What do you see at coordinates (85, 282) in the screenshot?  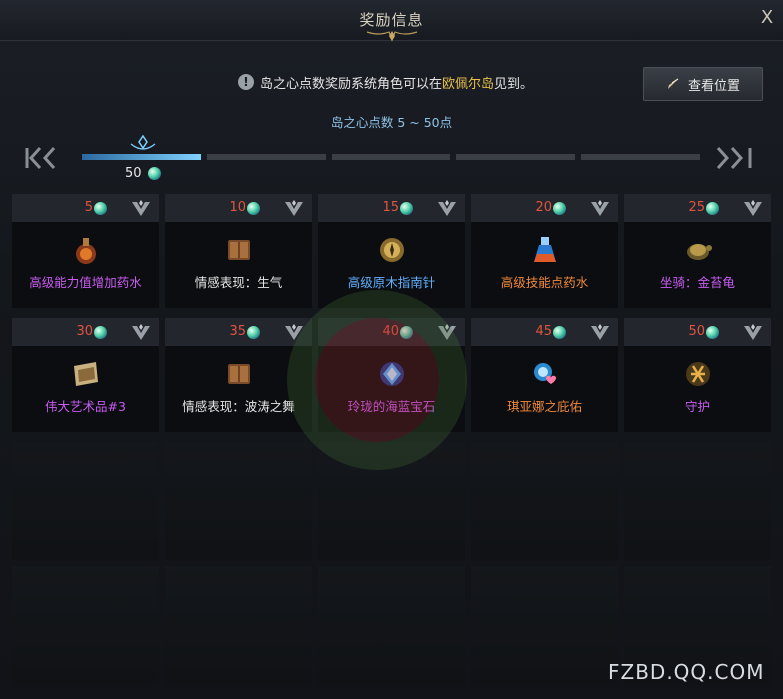 I see `reward-name: 高级能力值增加药水` at bounding box center [85, 282].